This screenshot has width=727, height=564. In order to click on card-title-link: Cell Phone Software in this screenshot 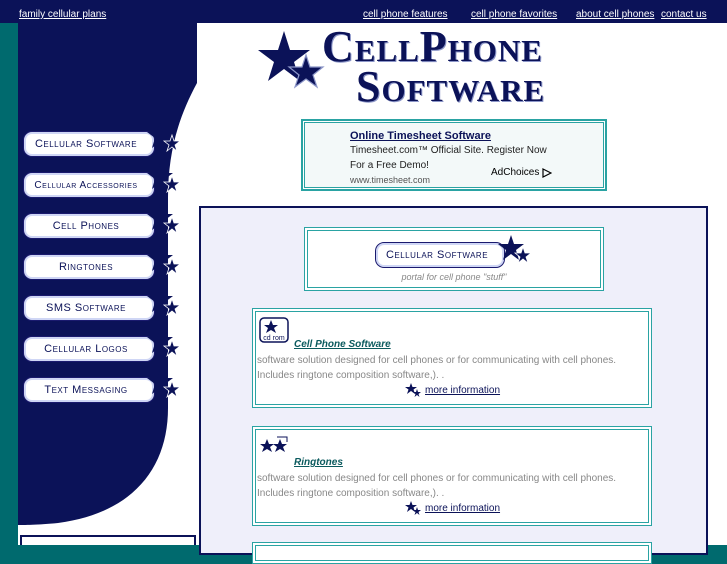, I will do `click(342, 344)`.